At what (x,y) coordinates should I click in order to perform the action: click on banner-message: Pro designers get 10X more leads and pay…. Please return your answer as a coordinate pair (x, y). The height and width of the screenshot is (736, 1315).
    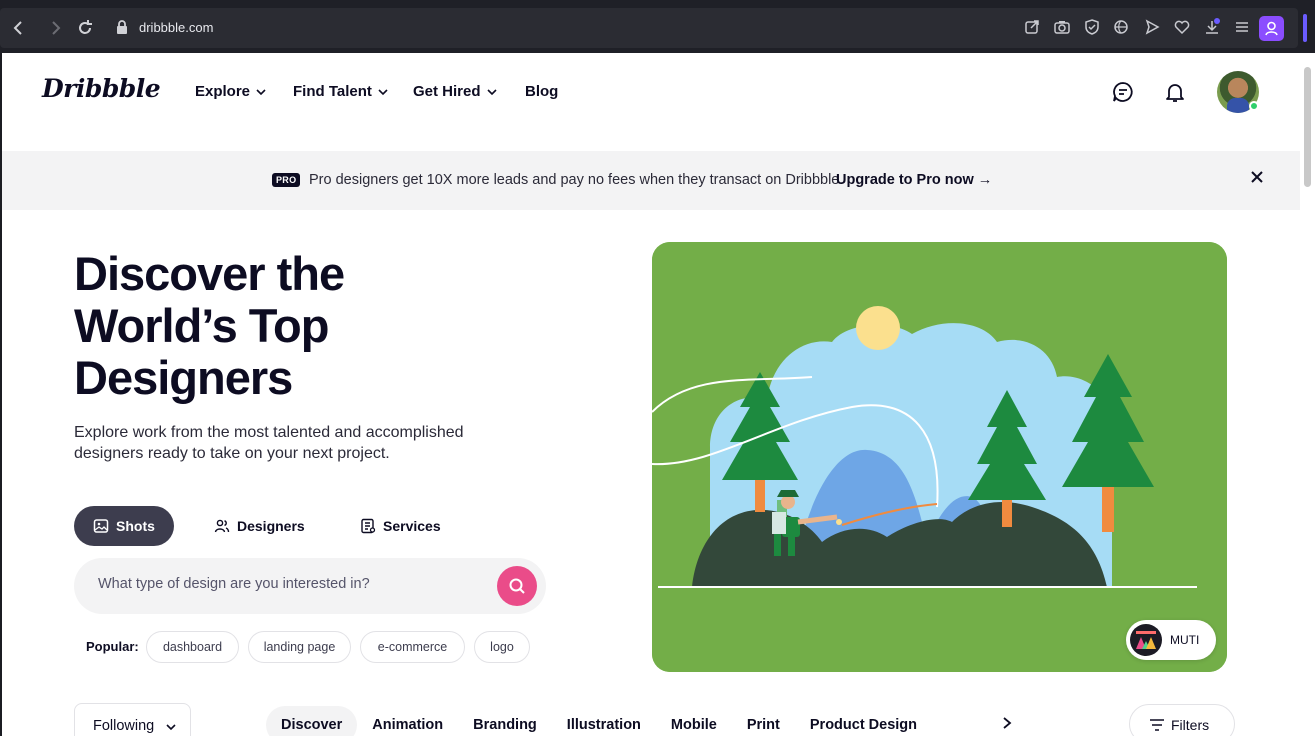
    Looking at the image, I should click on (576, 180).